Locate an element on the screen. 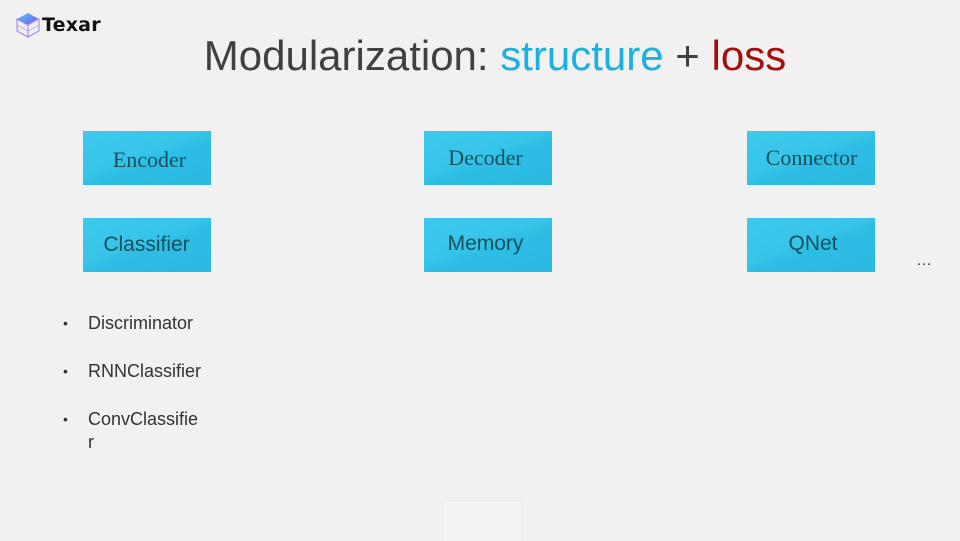 The image size is (960, 541). title-loss: loss is located at coordinates (749, 55).